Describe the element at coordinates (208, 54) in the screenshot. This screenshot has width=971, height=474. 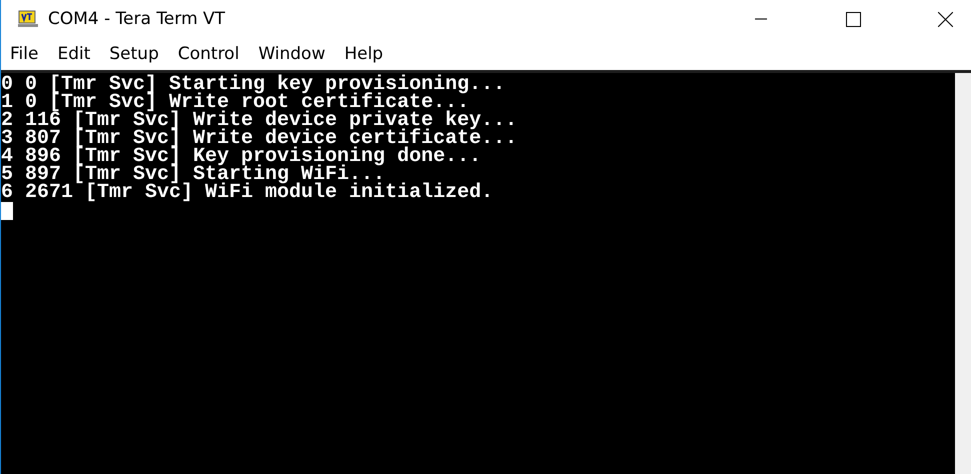
I see `menu-item: Control` at that location.